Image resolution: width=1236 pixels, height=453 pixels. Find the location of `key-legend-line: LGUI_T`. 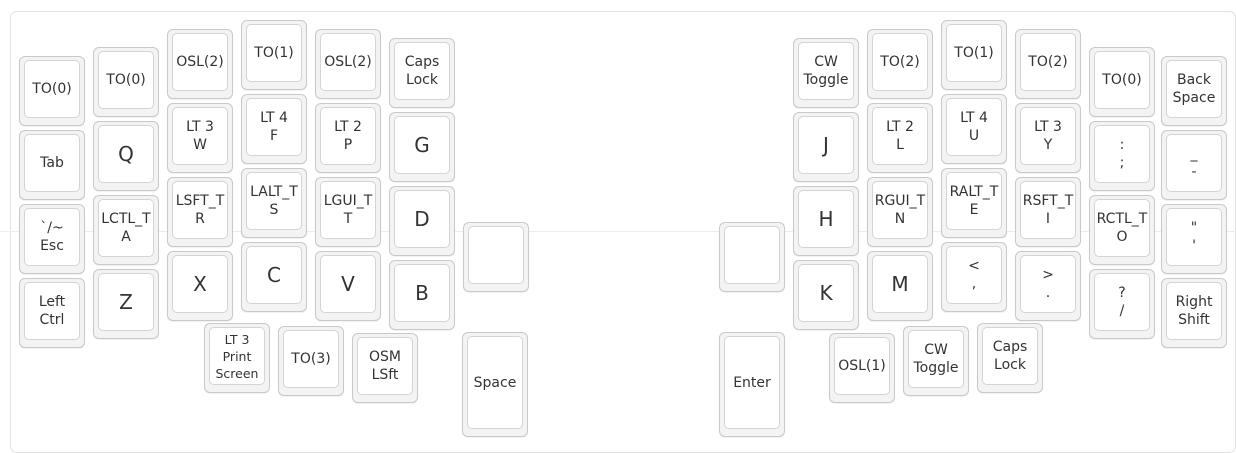

key-legend-line: LGUI_T is located at coordinates (348, 201).